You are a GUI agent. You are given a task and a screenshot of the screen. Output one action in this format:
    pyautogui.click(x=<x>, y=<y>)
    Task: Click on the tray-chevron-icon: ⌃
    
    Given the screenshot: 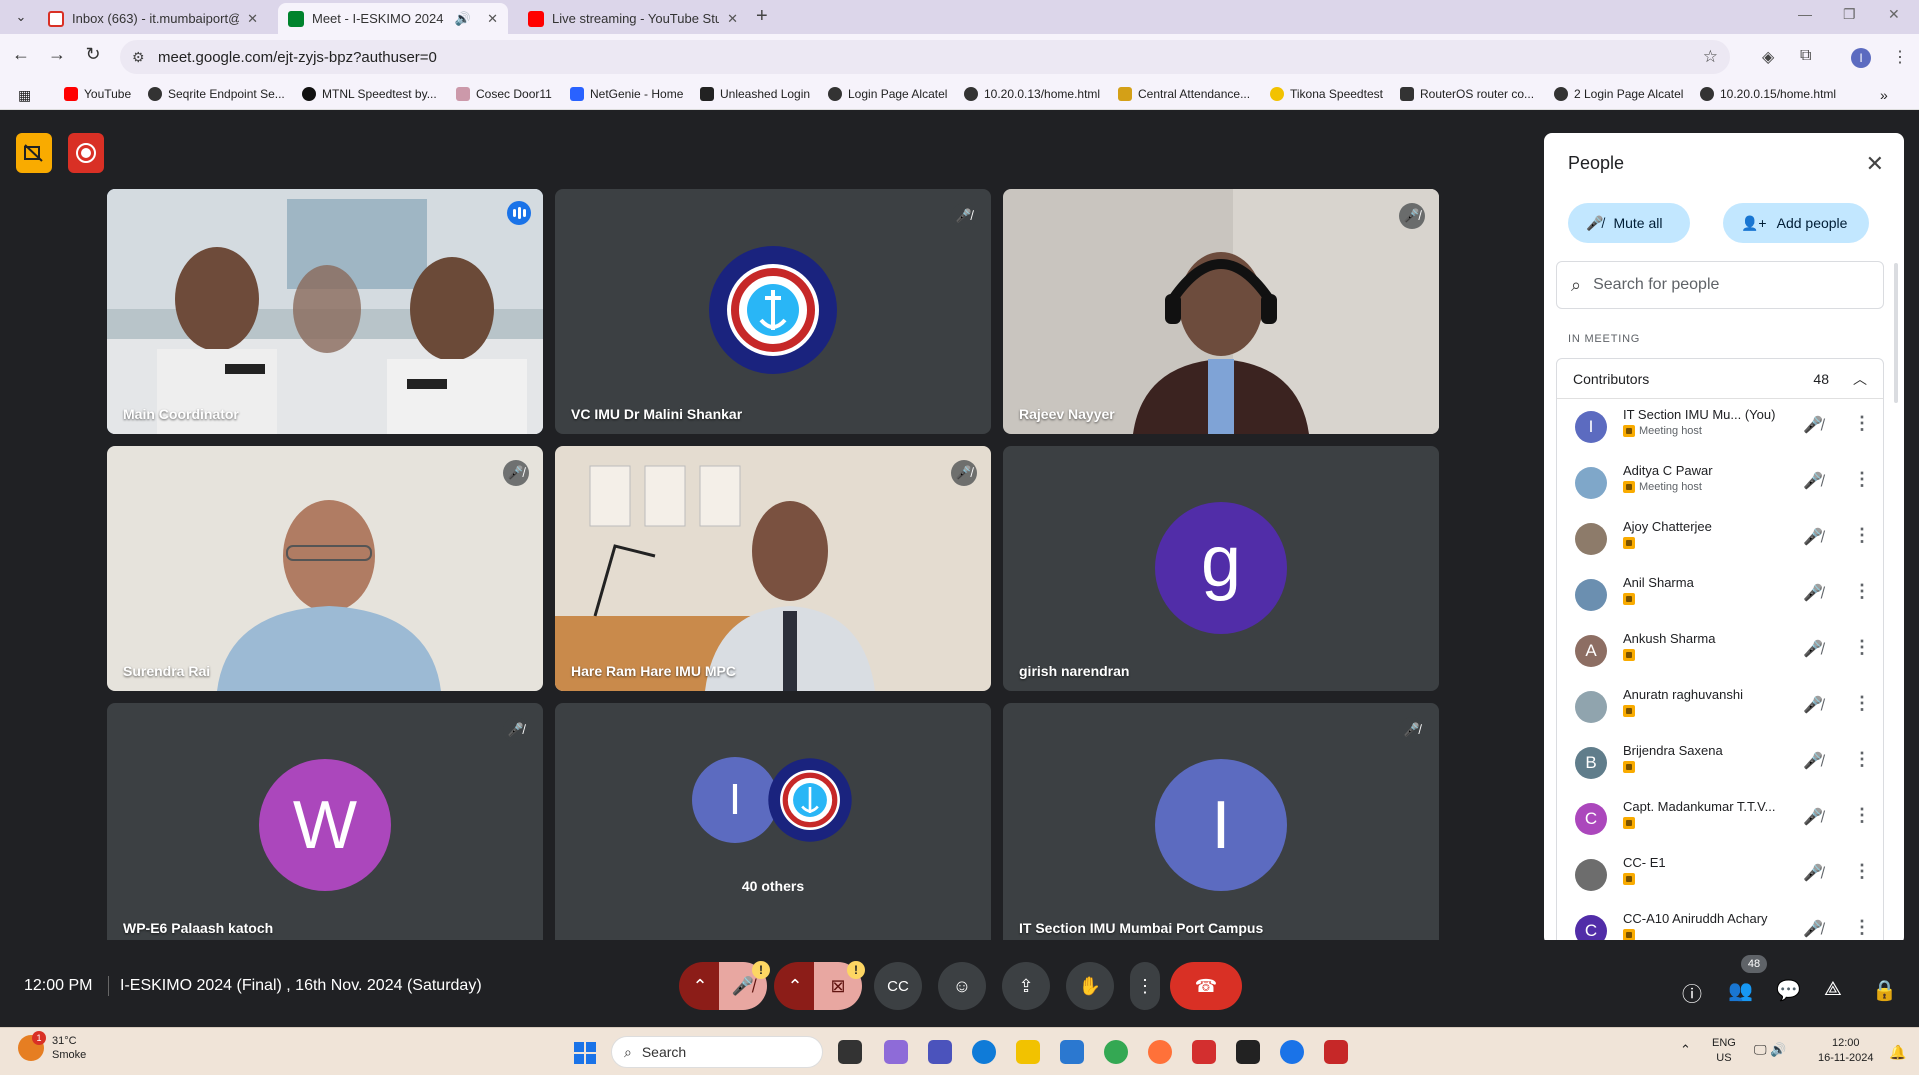 What is the action you would take?
    pyautogui.click(x=1685, y=1049)
    